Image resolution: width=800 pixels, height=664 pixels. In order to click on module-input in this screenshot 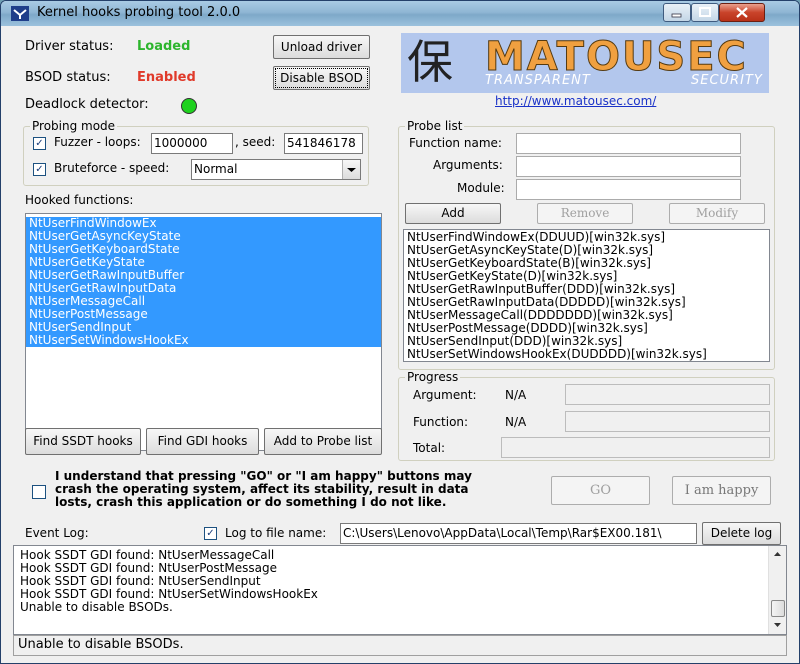, I will do `click(628, 189)`.